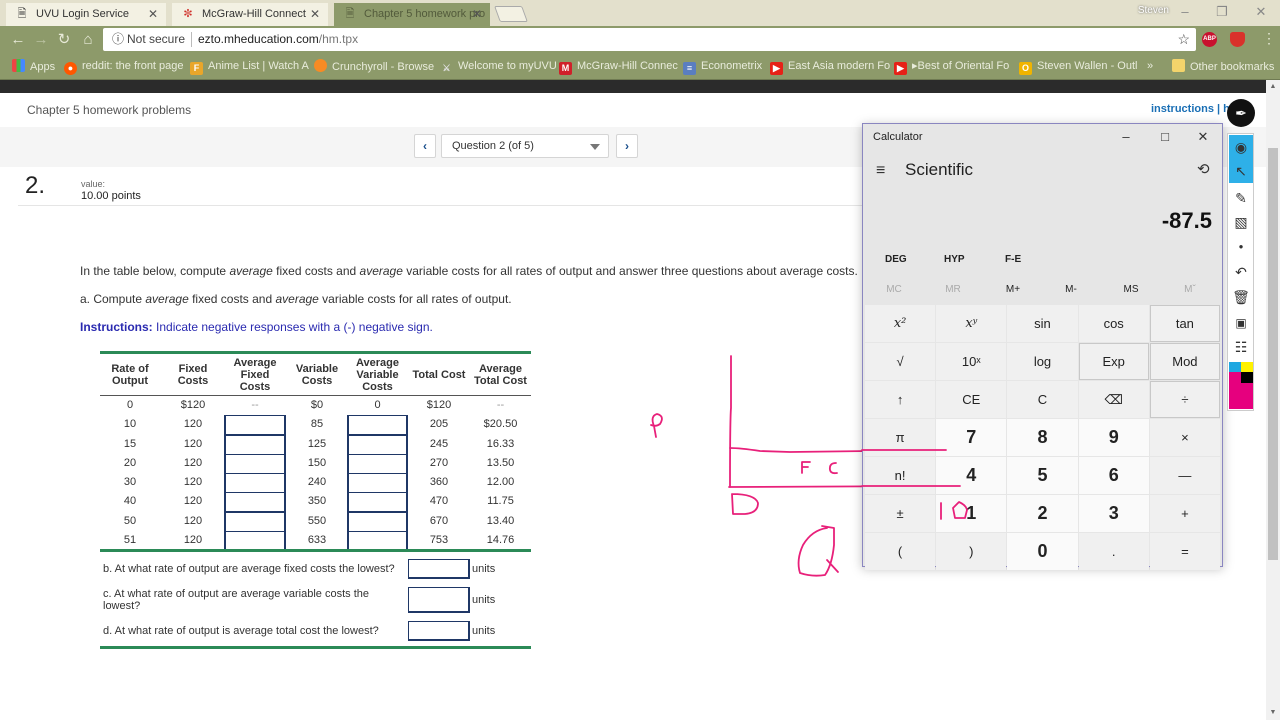 The height and width of the screenshot is (720, 1280). I want to click on key-shift: ↑, so click(900, 399).